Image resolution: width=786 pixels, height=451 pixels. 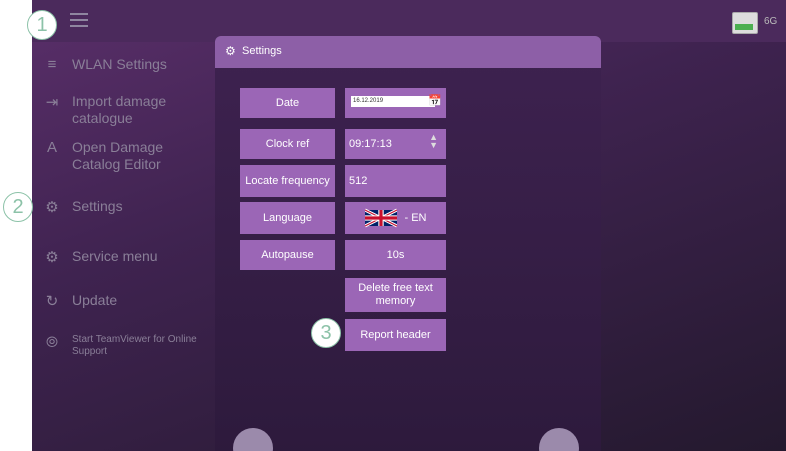 What do you see at coordinates (134, 345) in the screenshot?
I see `sidebar-item-label: Start TeamViewer for Online Support` at bounding box center [134, 345].